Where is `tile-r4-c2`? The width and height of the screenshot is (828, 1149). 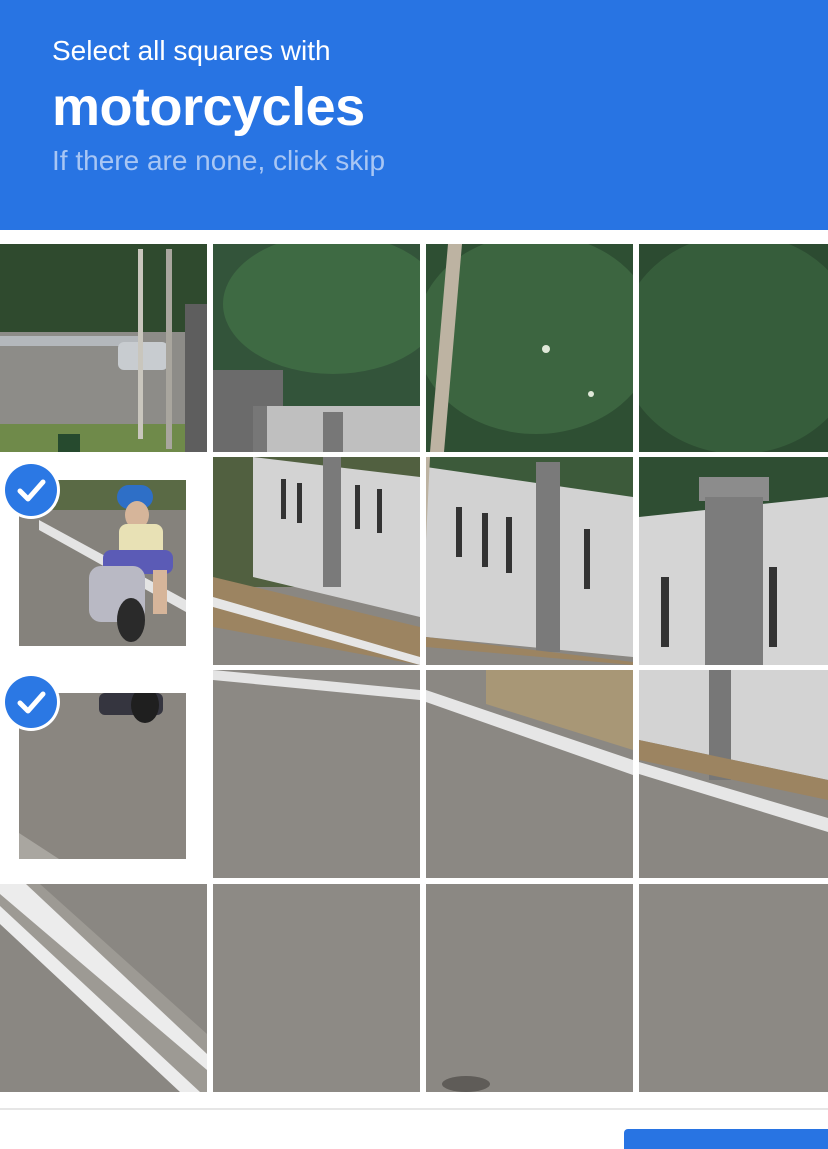 tile-r4-c2 is located at coordinates (316, 988).